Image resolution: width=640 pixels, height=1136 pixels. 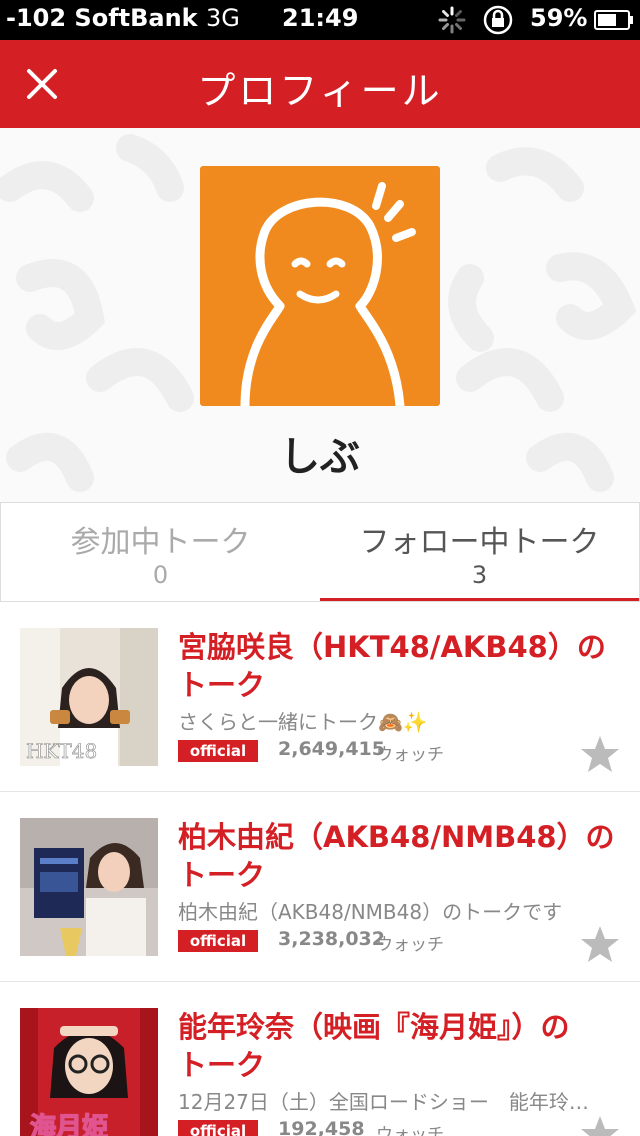 I want to click on talk-title: 柏木由紀（AKB48/NMB48）の トーク, so click(x=398, y=856).